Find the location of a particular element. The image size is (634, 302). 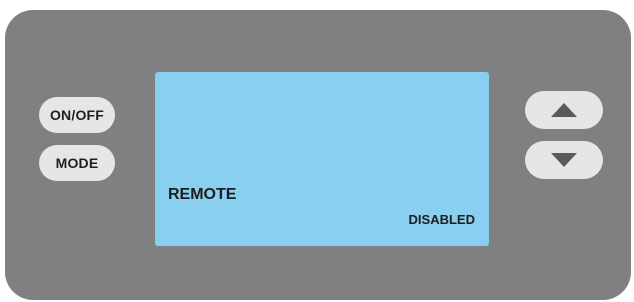

mode-button: MODE is located at coordinates (77, 163).